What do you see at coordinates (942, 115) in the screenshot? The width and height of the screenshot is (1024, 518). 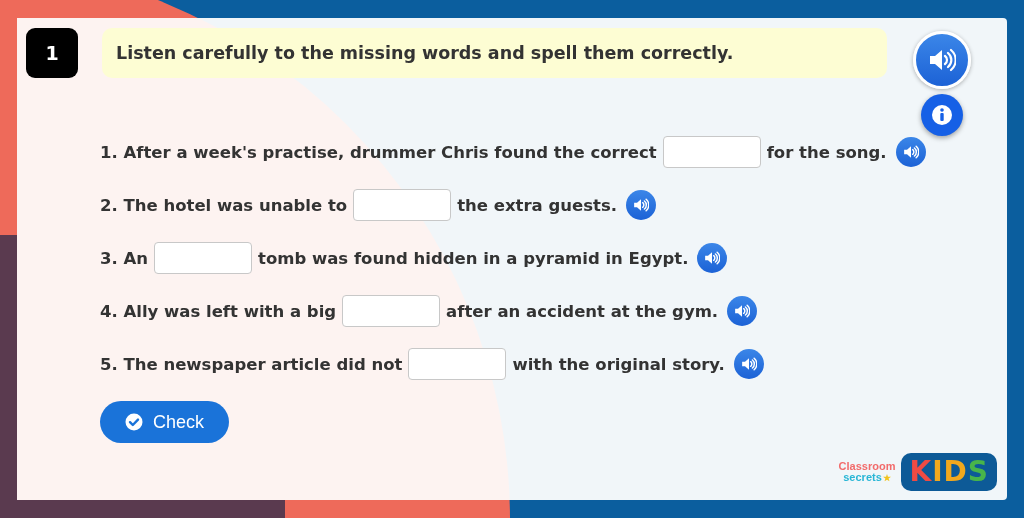 I see `info-icon` at bounding box center [942, 115].